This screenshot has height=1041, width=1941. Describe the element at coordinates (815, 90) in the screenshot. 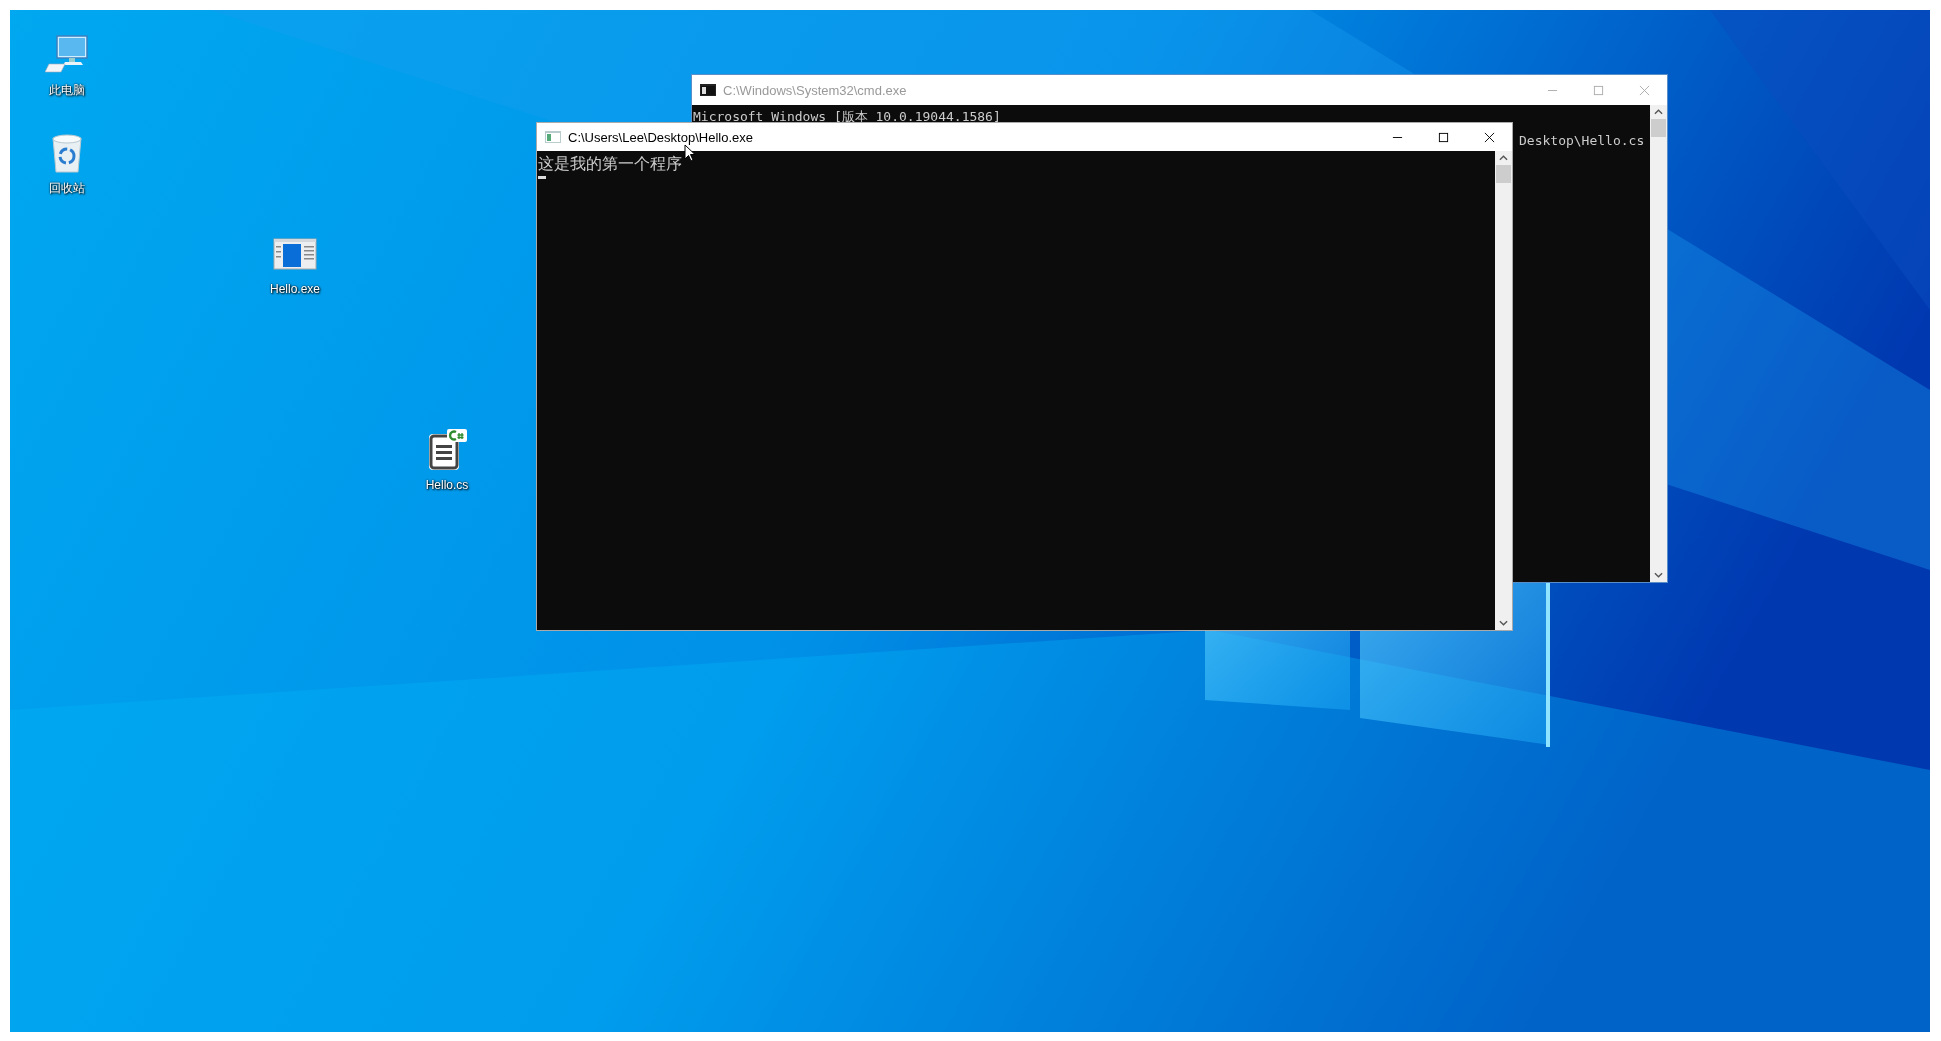

I see `window-title: C:\Windows\System32\cmd.exe` at that location.